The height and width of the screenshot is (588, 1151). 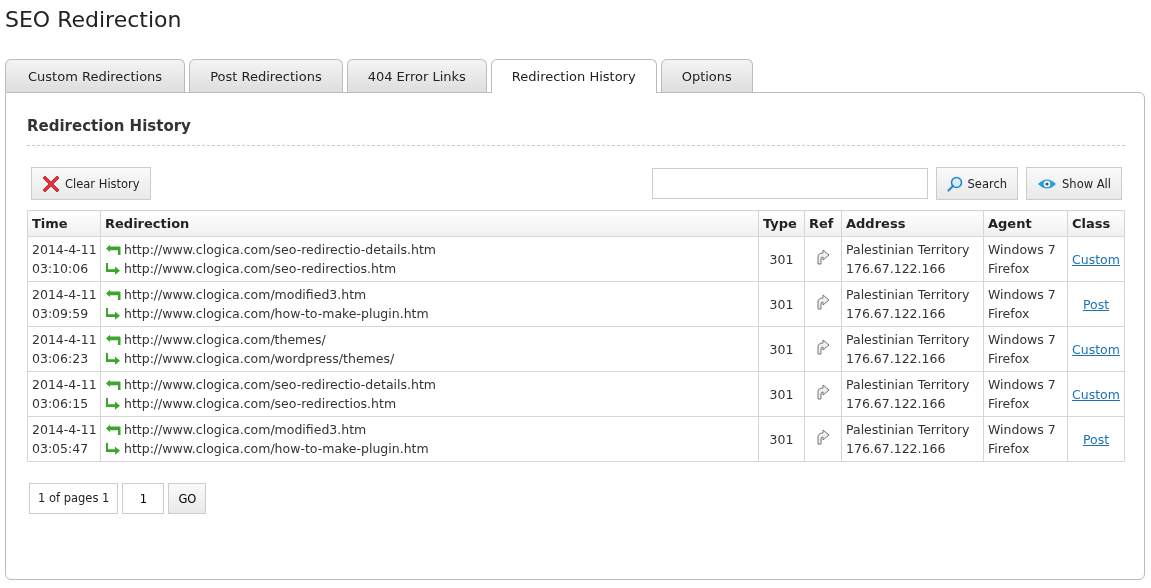 I want to click on column-header: Type, so click(x=781, y=223).